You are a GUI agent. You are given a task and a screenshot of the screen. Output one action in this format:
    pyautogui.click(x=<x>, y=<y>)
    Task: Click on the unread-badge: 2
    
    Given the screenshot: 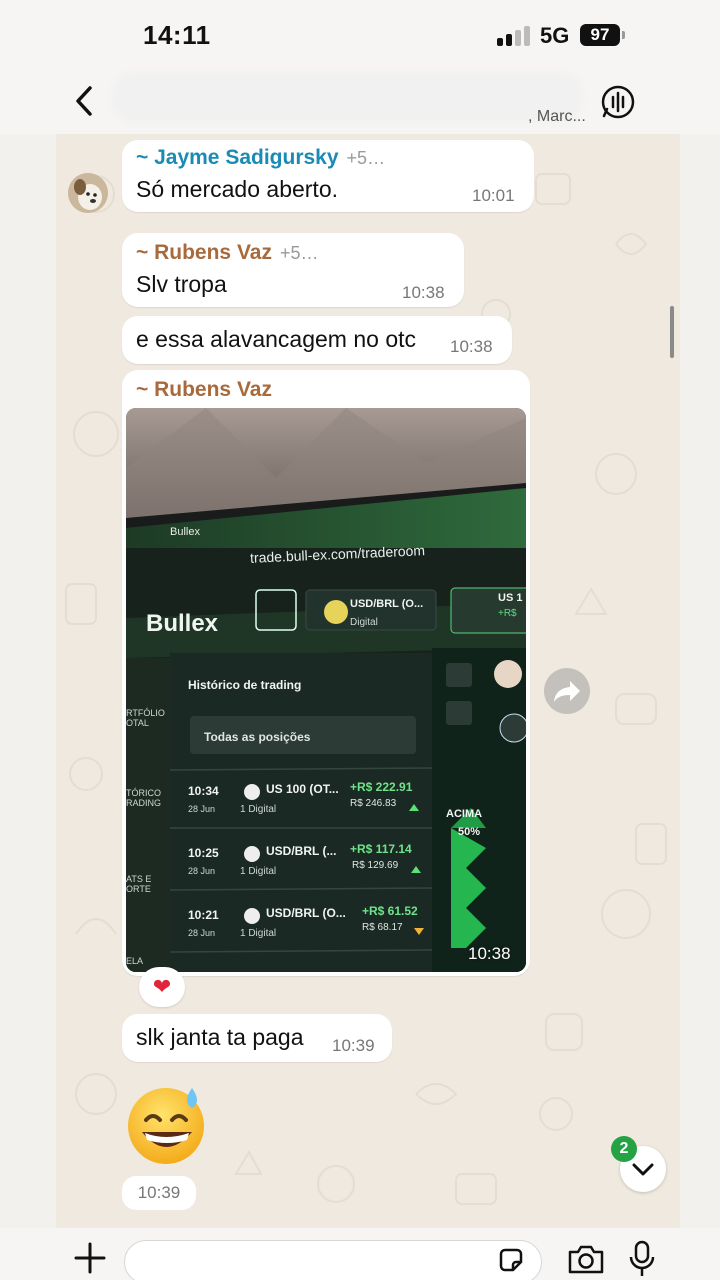 What is the action you would take?
    pyautogui.click(x=624, y=1149)
    